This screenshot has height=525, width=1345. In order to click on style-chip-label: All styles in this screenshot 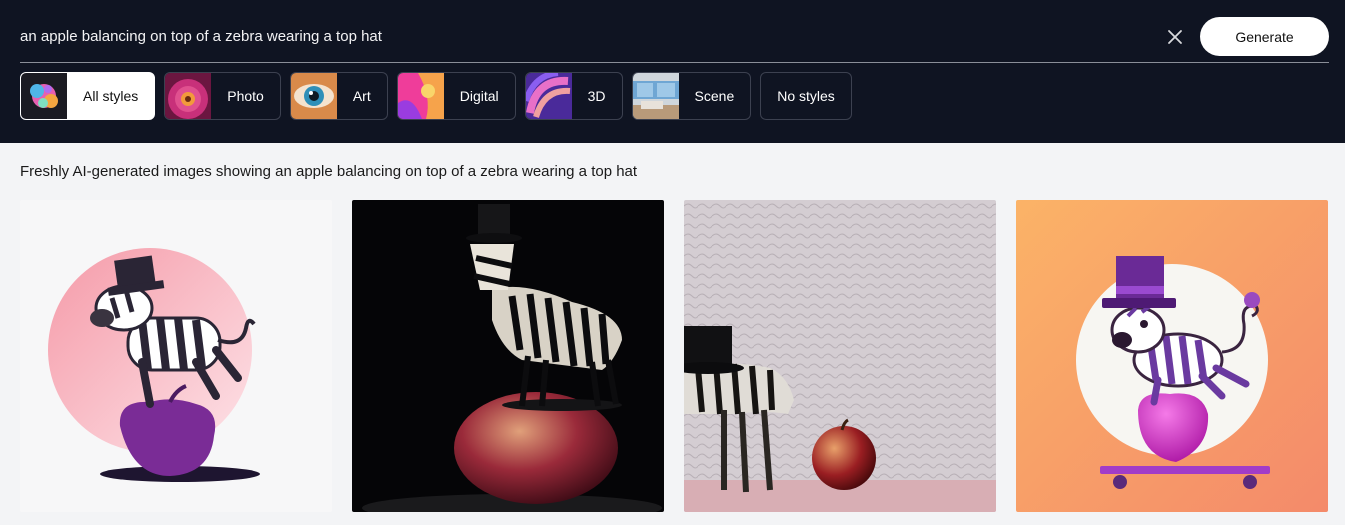, I will do `click(111, 96)`.